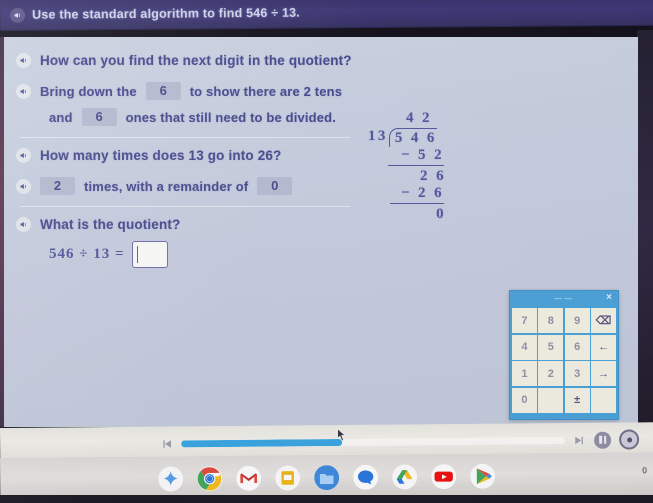 The width and height of the screenshot is (653, 503). What do you see at coordinates (163, 91) in the screenshot?
I see `blank-tens-digit: 6` at bounding box center [163, 91].